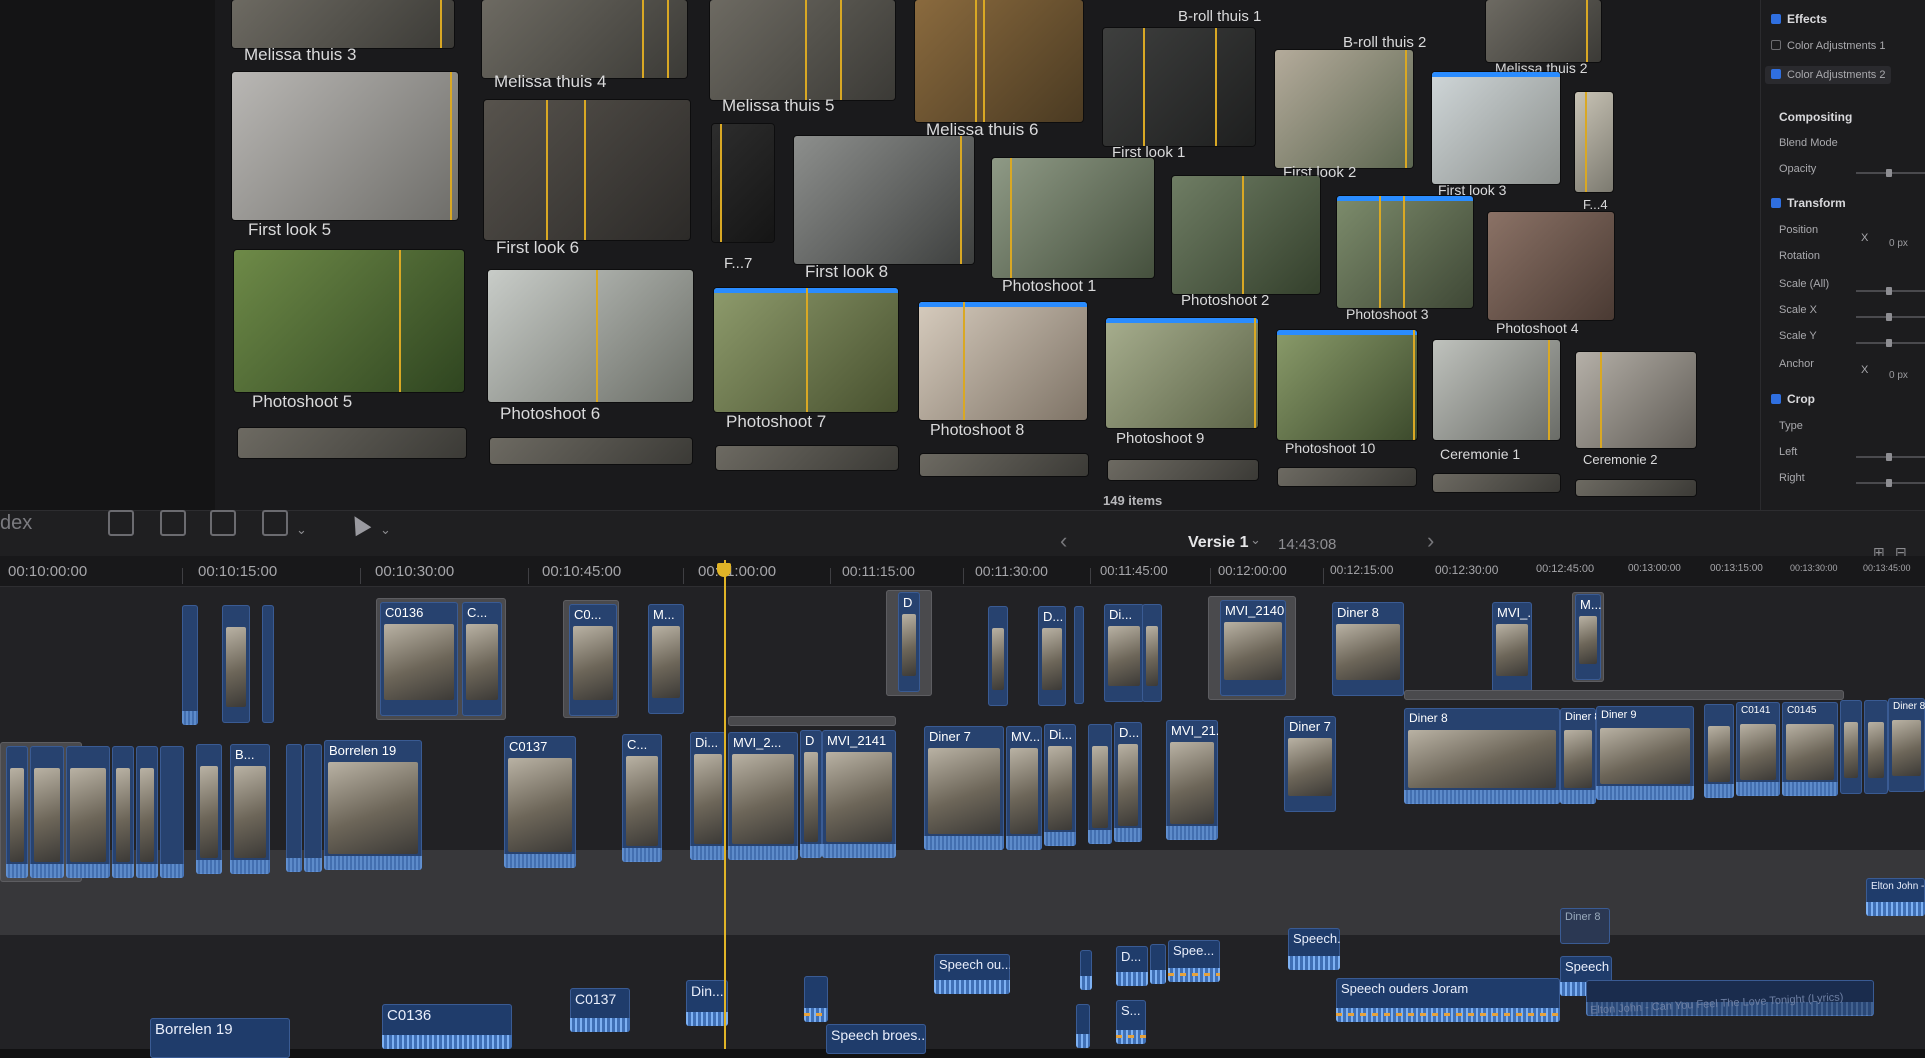 This screenshot has width=1925, height=1058. What do you see at coordinates (1890, 317) in the screenshot?
I see `scale-x-slider` at bounding box center [1890, 317].